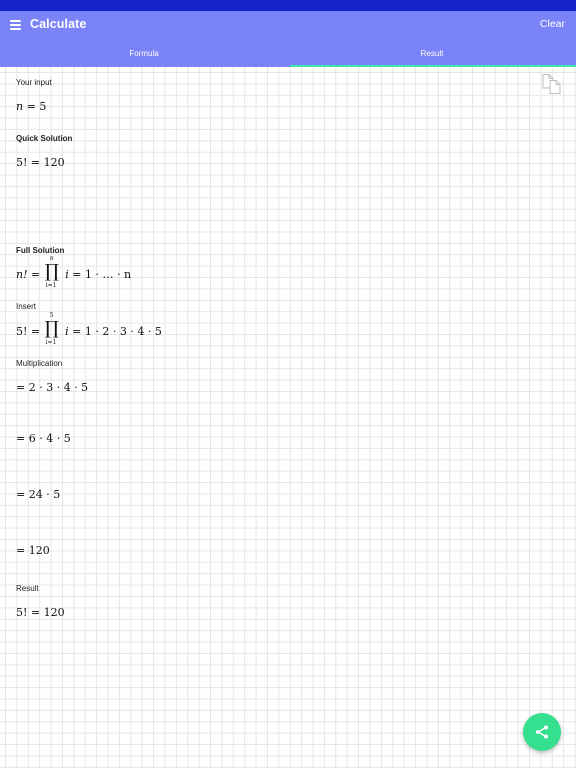  Describe the element at coordinates (40, 612) in the screenshot. I see `final-result-expression: 5! = 120` at that location.